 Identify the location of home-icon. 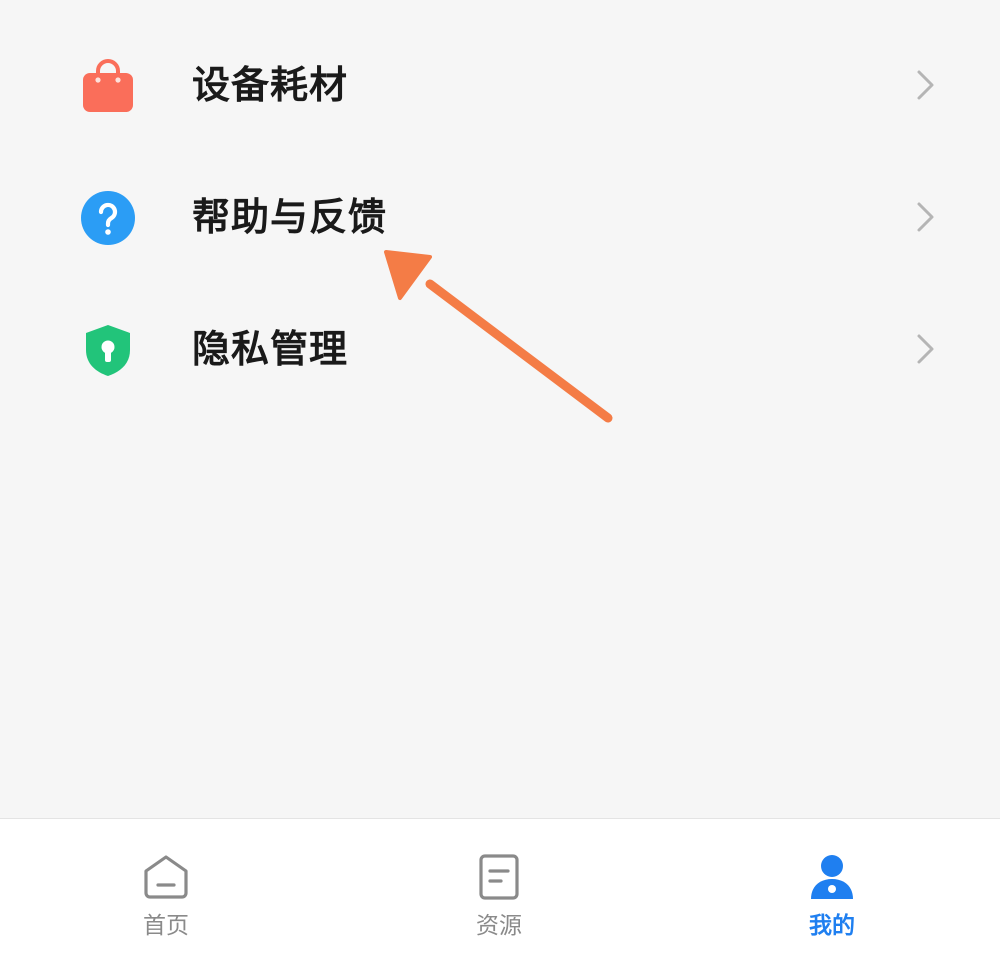
(166, 877).